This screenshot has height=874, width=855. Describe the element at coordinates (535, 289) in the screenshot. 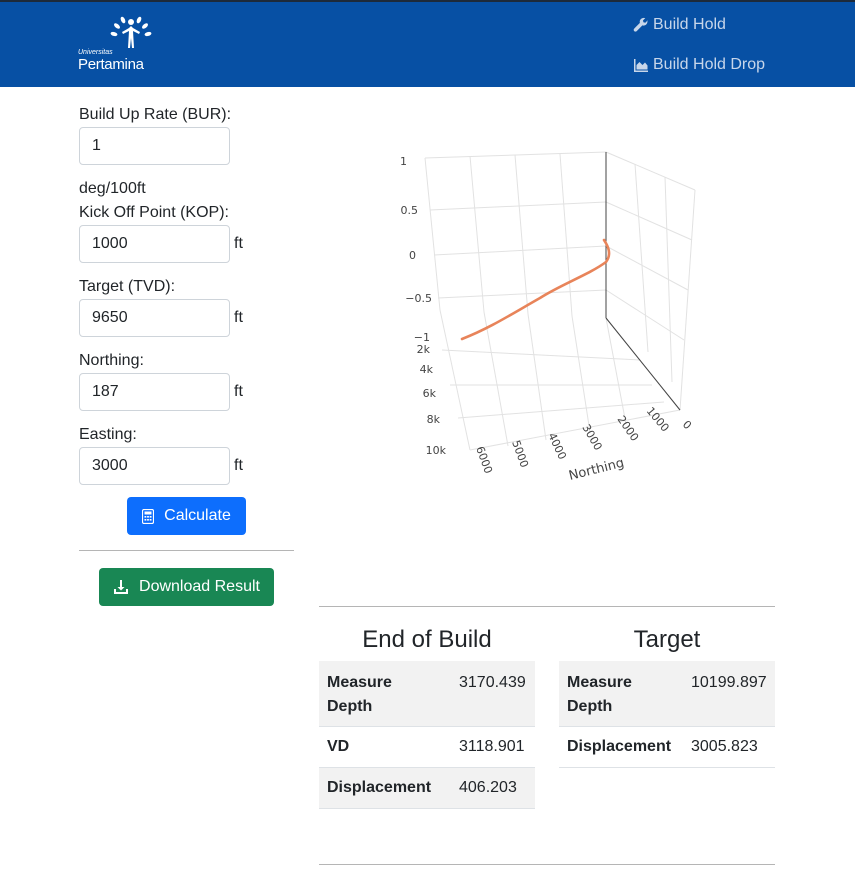

I see `well-trajectory-line` at that location.